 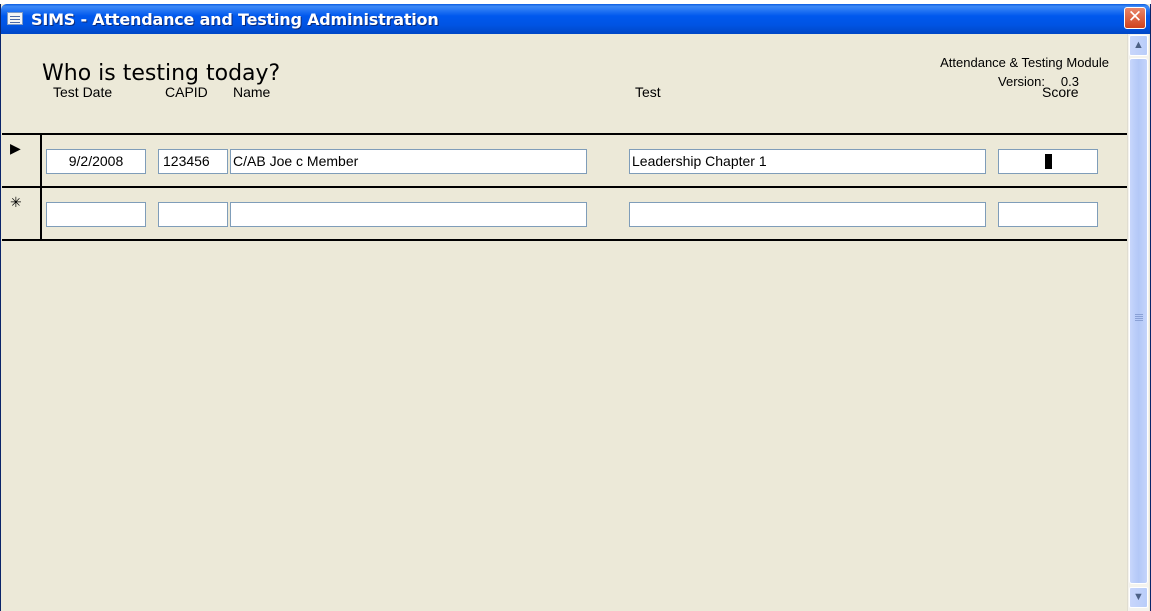 What do you see at coordinates (408, 161) in the screenshot?
I see `name-field: C/AB Joe c Member` at bounding box center [408, 161].